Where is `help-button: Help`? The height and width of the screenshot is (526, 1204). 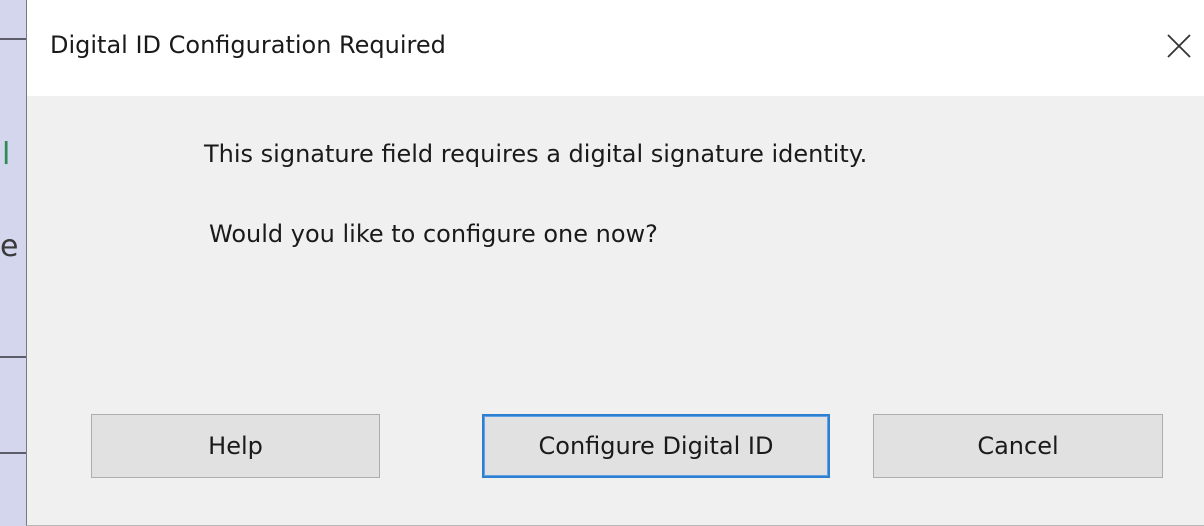 help-button: Help is located at coordinates (235, 446).